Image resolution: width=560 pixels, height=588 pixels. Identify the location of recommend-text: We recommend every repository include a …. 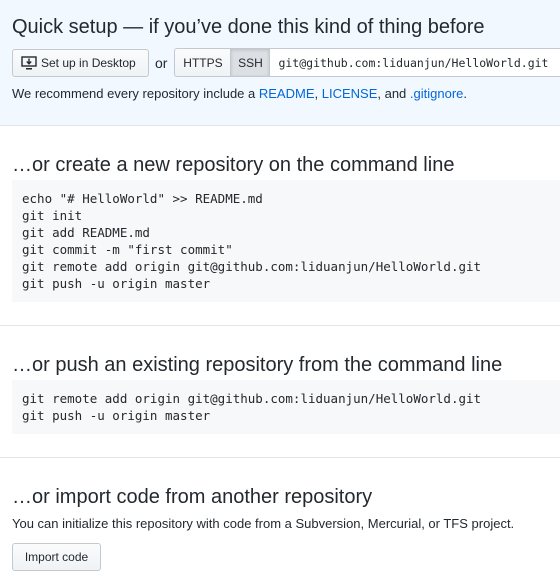
(239, 93).